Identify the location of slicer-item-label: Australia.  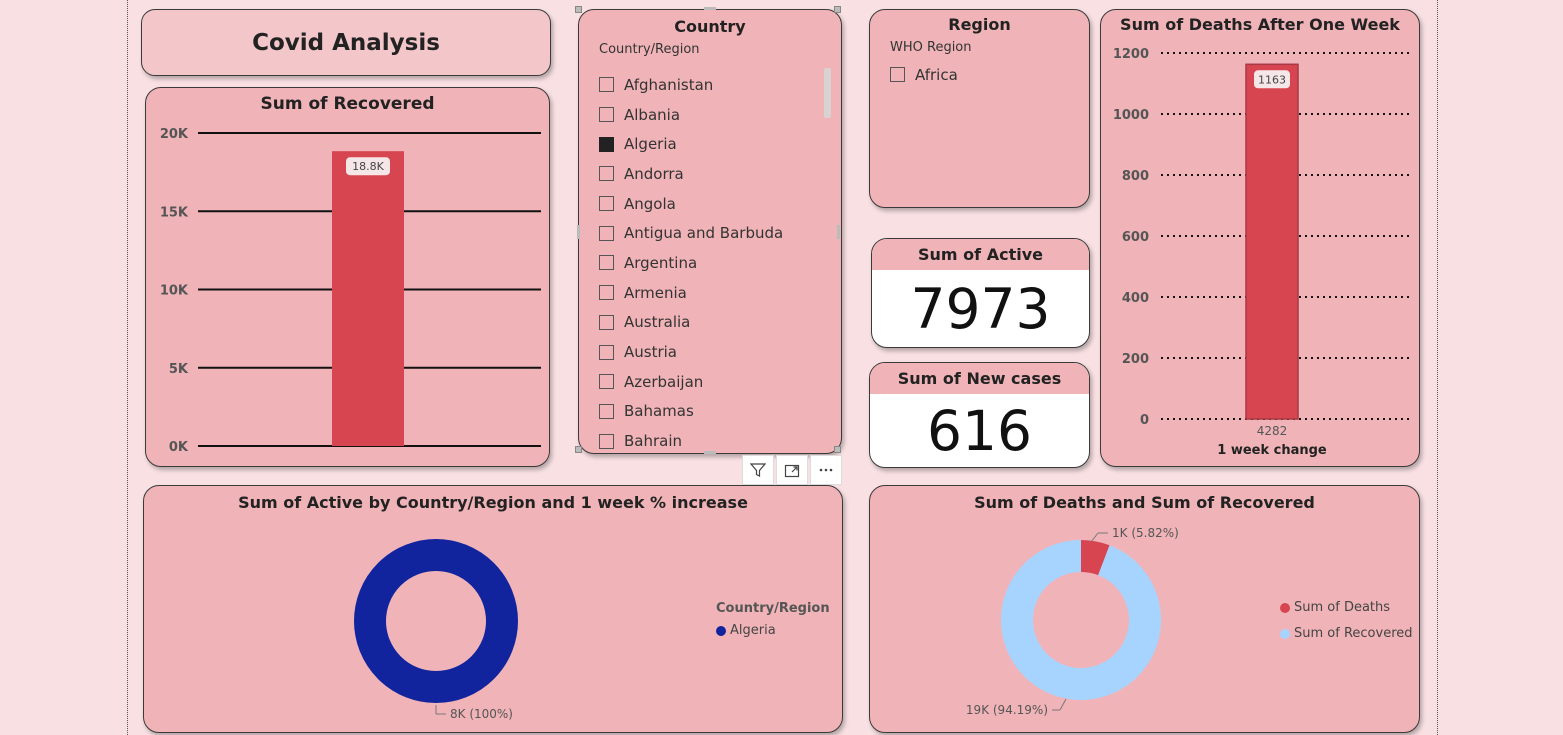
(657, 322).